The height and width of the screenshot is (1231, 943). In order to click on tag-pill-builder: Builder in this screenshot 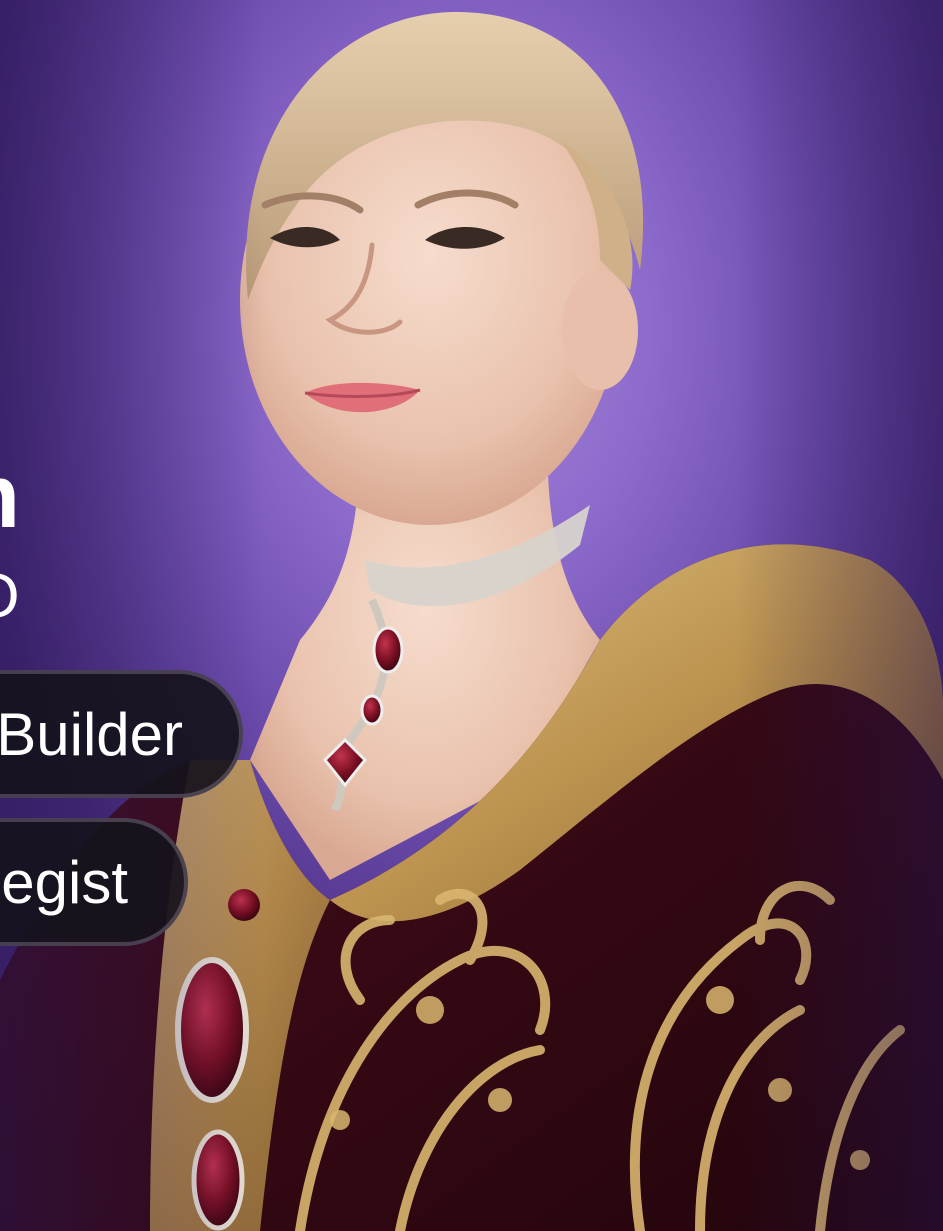, I will do `click(121, 734)`.